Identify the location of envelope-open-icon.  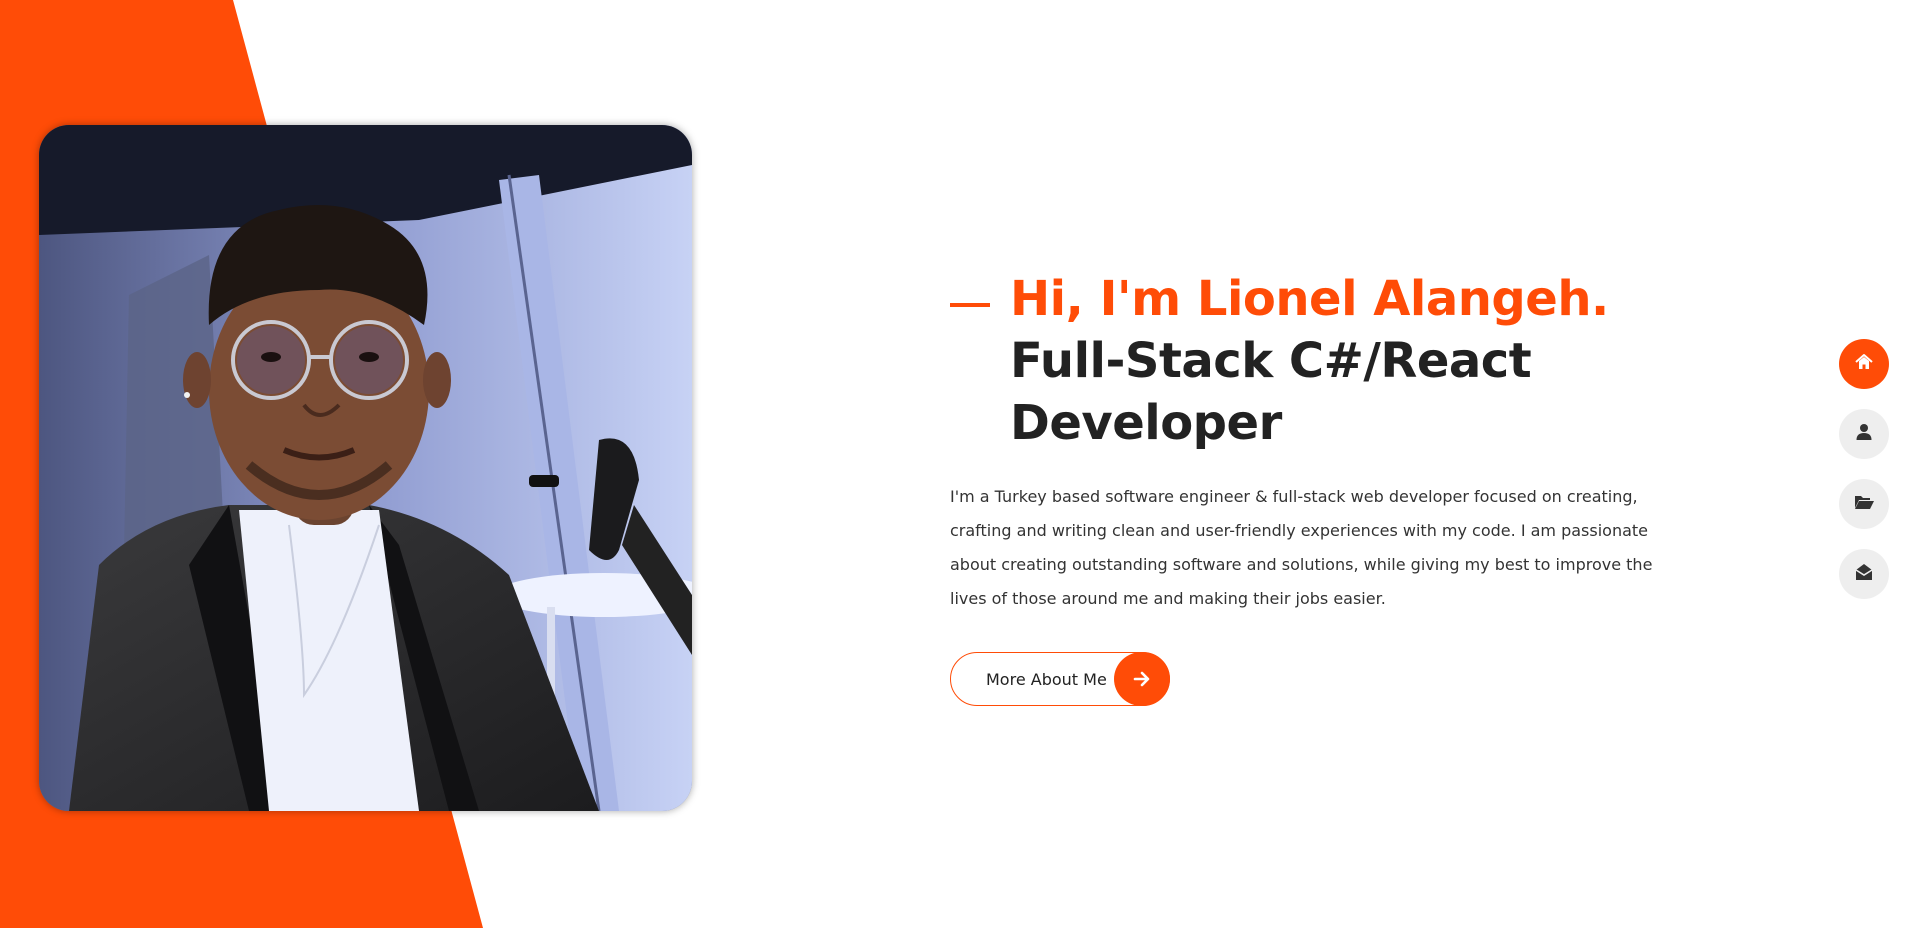
(1864, 574).